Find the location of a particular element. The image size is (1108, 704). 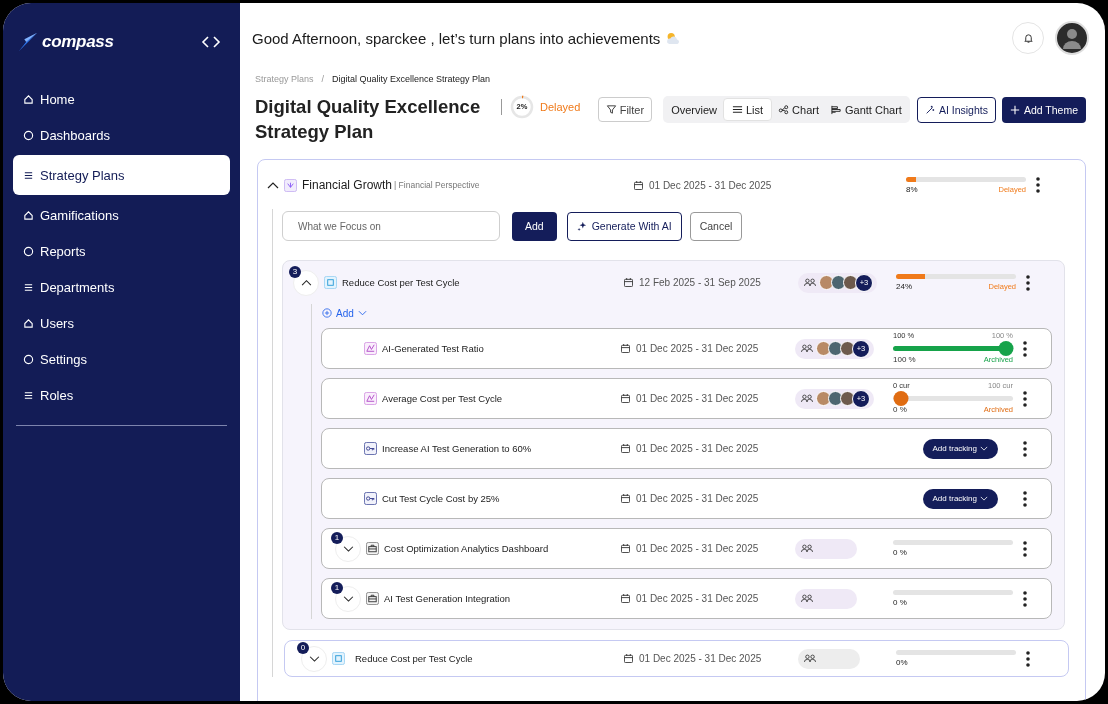

view-tab: Overview is located at coordinates (694, 109).